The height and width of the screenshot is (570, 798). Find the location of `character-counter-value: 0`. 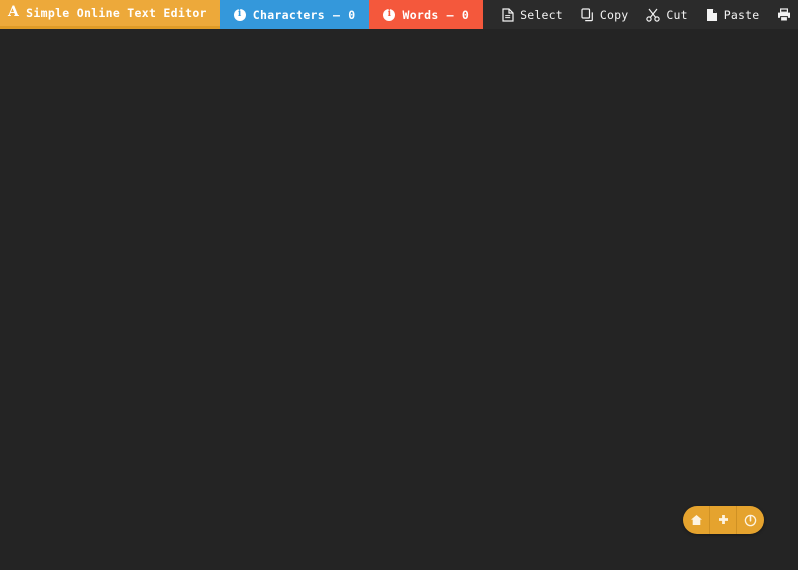

character-counter-value: 0 is located at coordinates (352, 14).